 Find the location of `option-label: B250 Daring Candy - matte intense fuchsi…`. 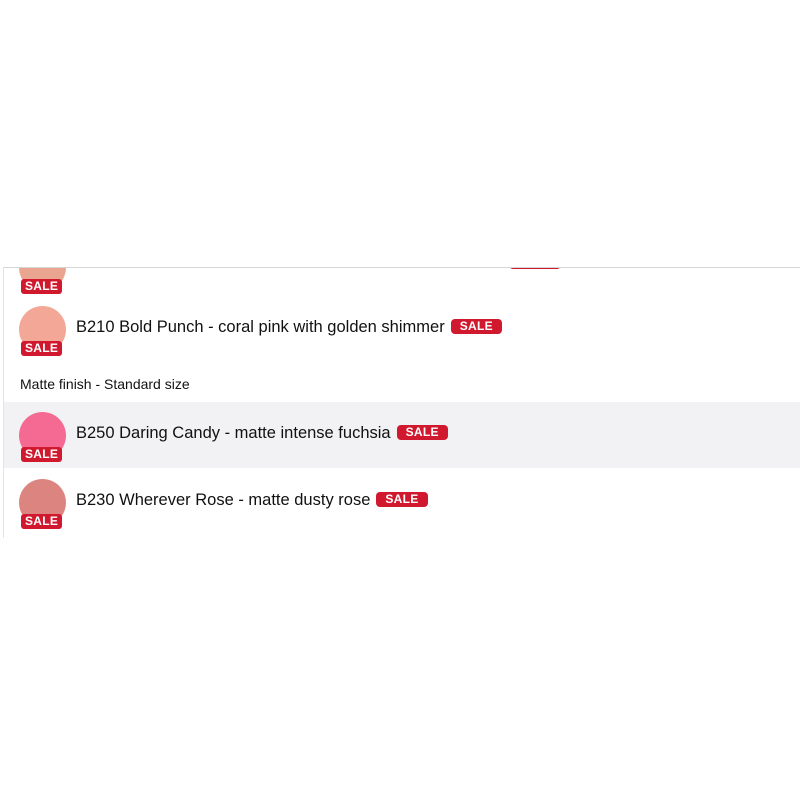

option-label: B250 Daring Candy - matte intense fuchsi… is located at coordinates (262, 433).